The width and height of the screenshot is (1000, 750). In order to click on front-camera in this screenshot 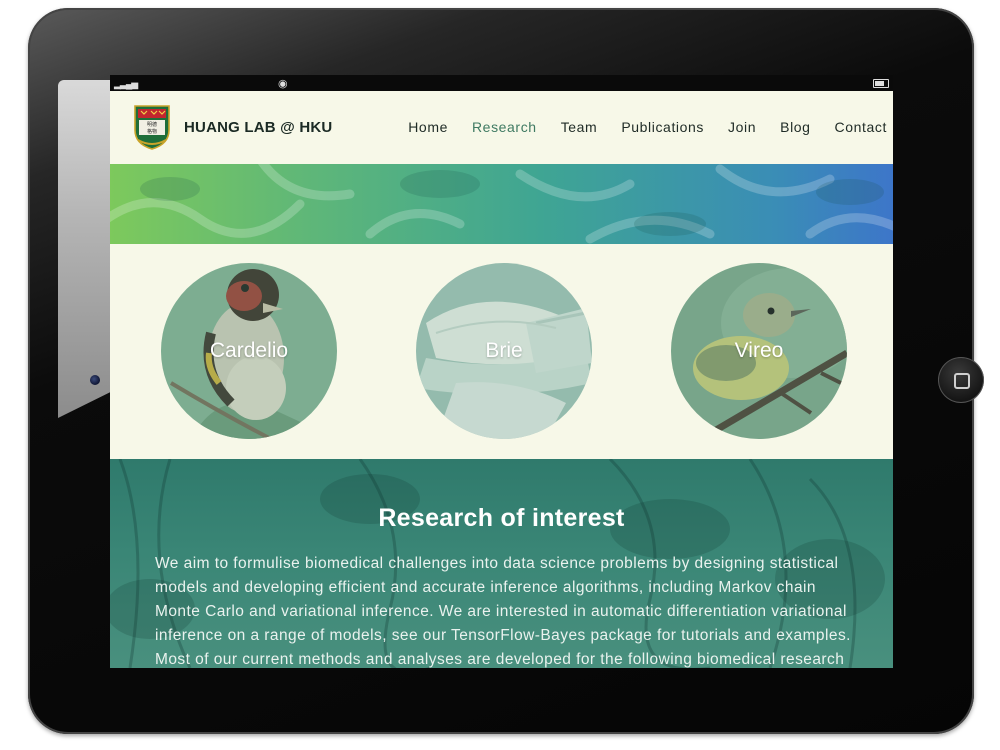, I will do `click(95, 380)`.